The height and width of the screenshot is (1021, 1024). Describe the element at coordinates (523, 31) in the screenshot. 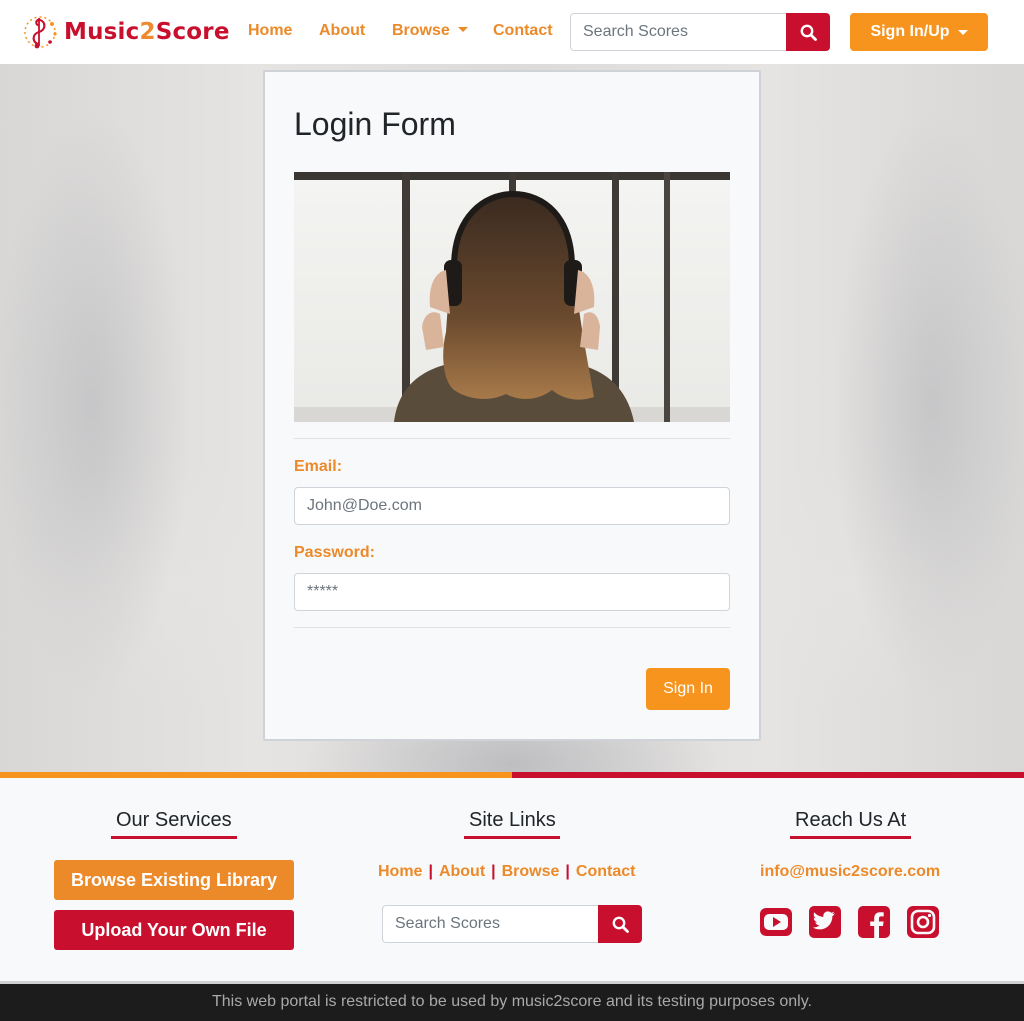

I see `nav-contact-link: Contact` at that location.